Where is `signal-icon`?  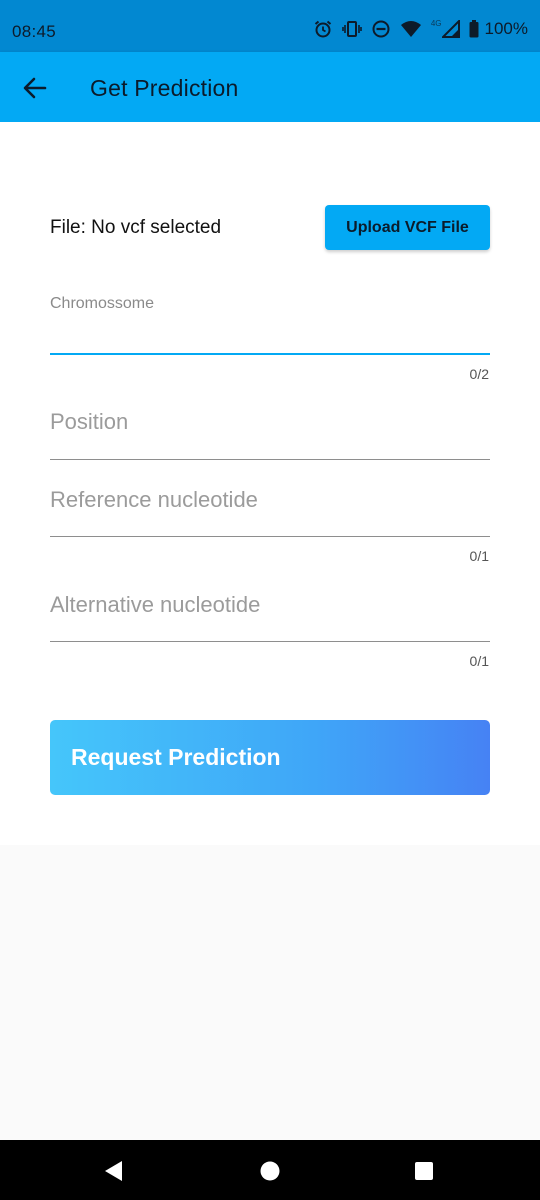
signal-icon is located at coordinates (450, 29).